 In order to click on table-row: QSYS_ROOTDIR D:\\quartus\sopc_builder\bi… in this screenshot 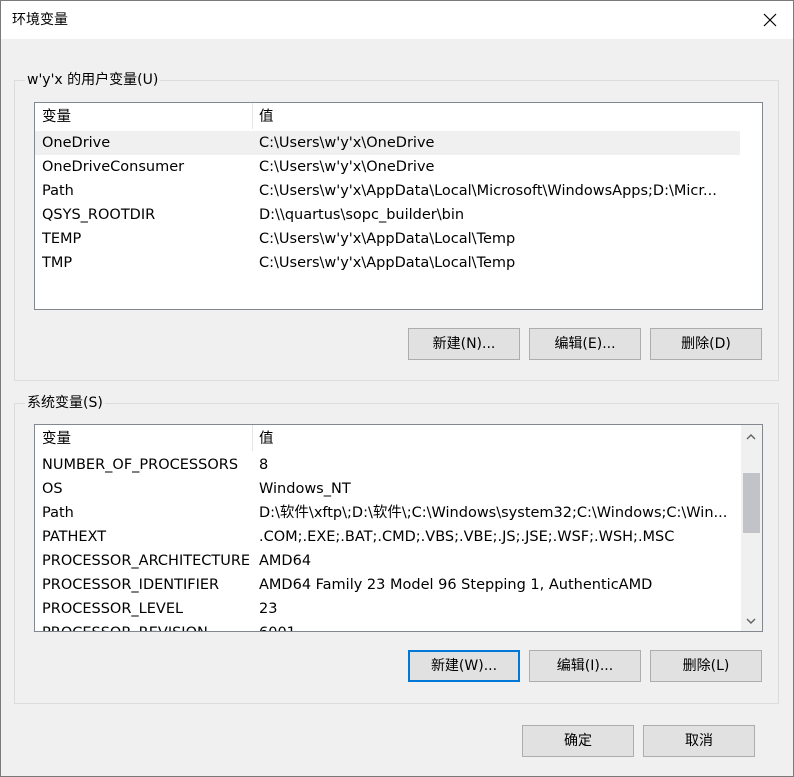, I will do `click(387, 215)`.